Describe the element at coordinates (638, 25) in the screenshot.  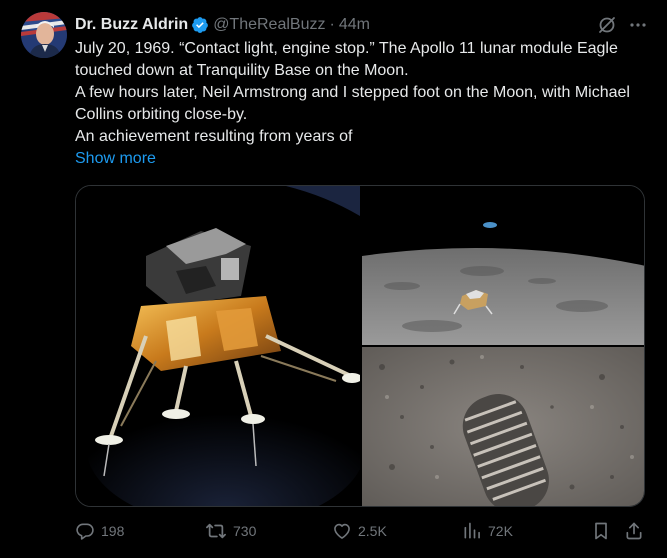
I see `more-icon` at that location.